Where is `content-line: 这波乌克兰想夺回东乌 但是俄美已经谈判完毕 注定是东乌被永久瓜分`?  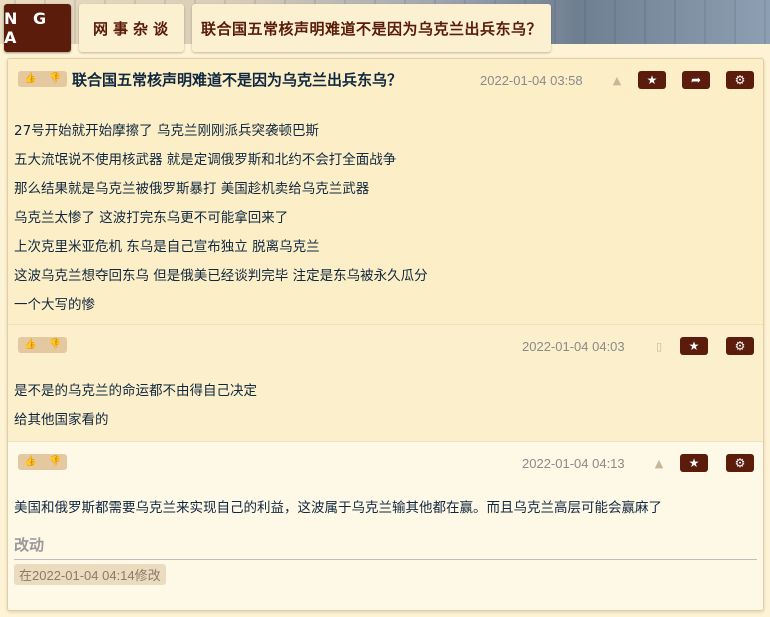
content-line: 这波乌克兰想夺回东乌 但是俄美已经谈判完毕 注定是东乌被永久瓜分 is located at coordinates (221, 276).